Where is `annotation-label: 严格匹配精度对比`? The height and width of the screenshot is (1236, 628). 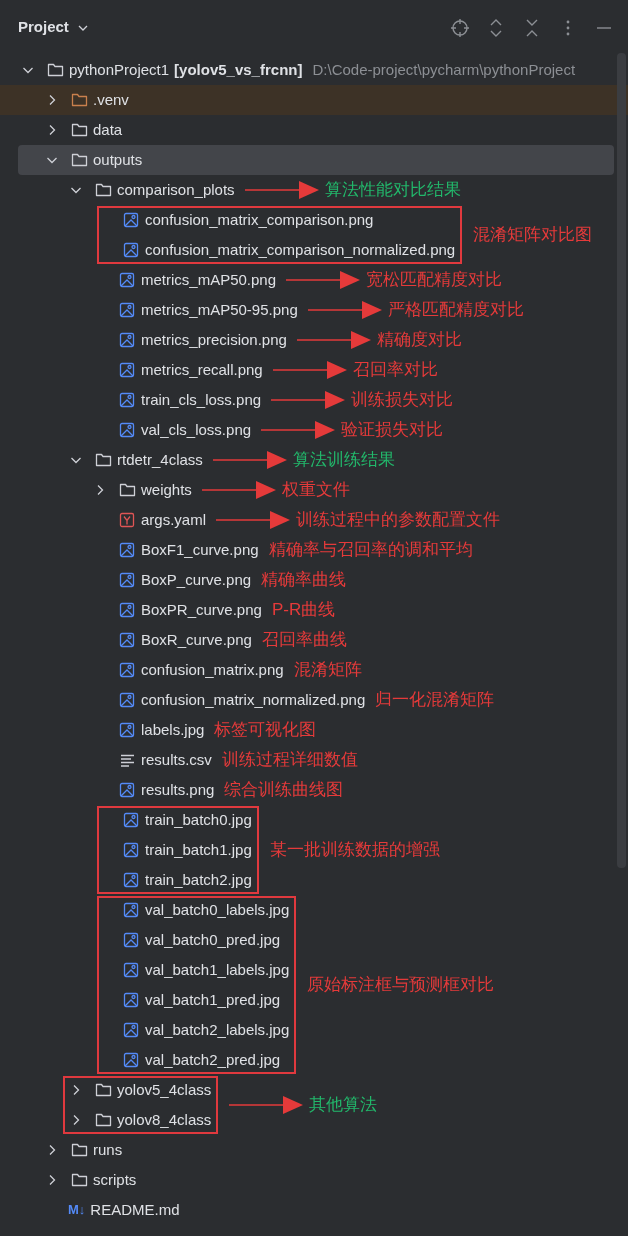
annotation-label: 严格匹配精度对比 is located at coordinates (455, 310).